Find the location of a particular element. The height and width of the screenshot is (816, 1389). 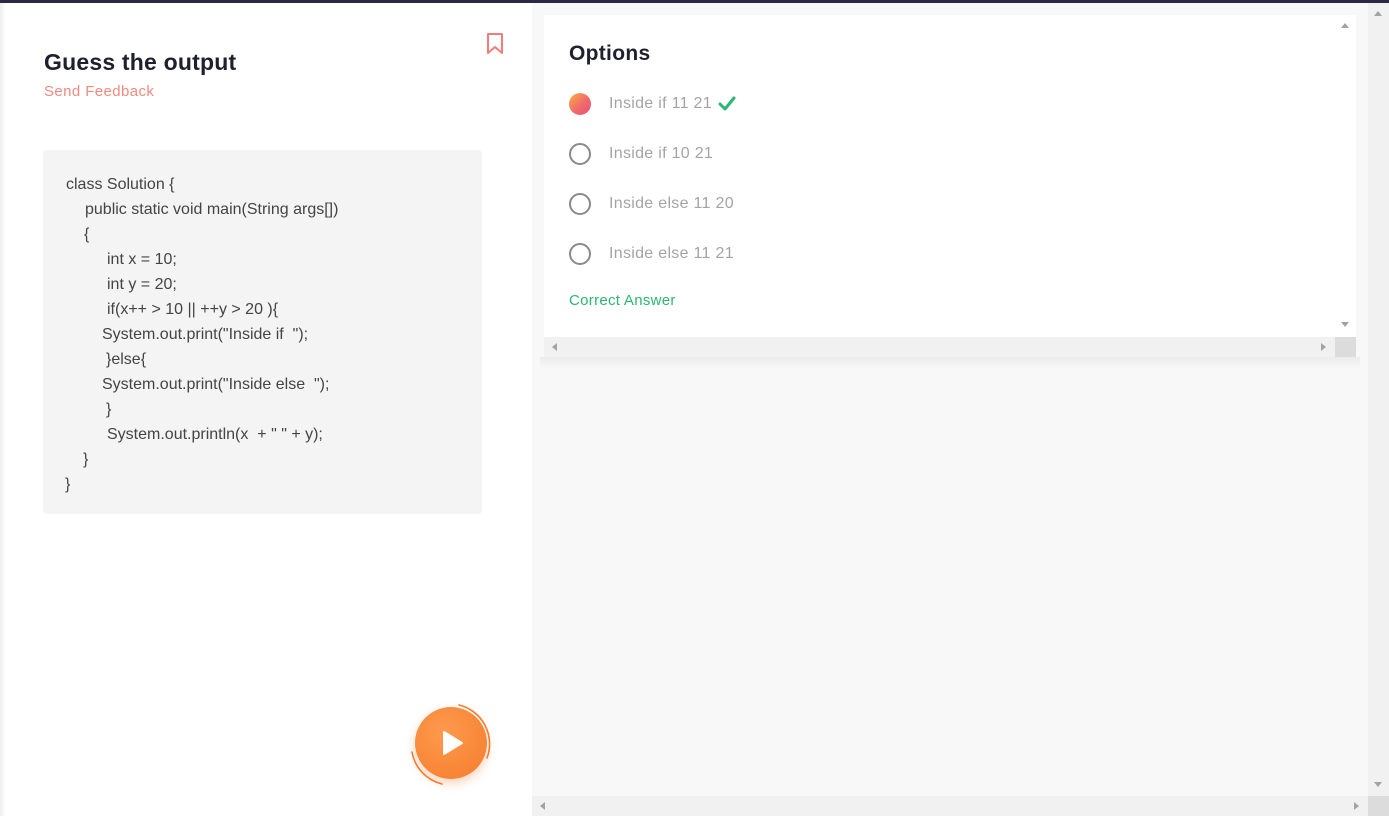

option-label: Inside if 11 21 is located at coordinates (660, 103).